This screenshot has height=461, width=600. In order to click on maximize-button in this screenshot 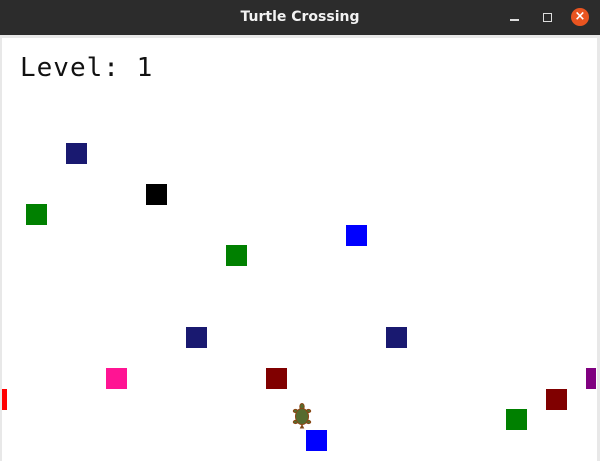, I will do `click(547, 17)`.